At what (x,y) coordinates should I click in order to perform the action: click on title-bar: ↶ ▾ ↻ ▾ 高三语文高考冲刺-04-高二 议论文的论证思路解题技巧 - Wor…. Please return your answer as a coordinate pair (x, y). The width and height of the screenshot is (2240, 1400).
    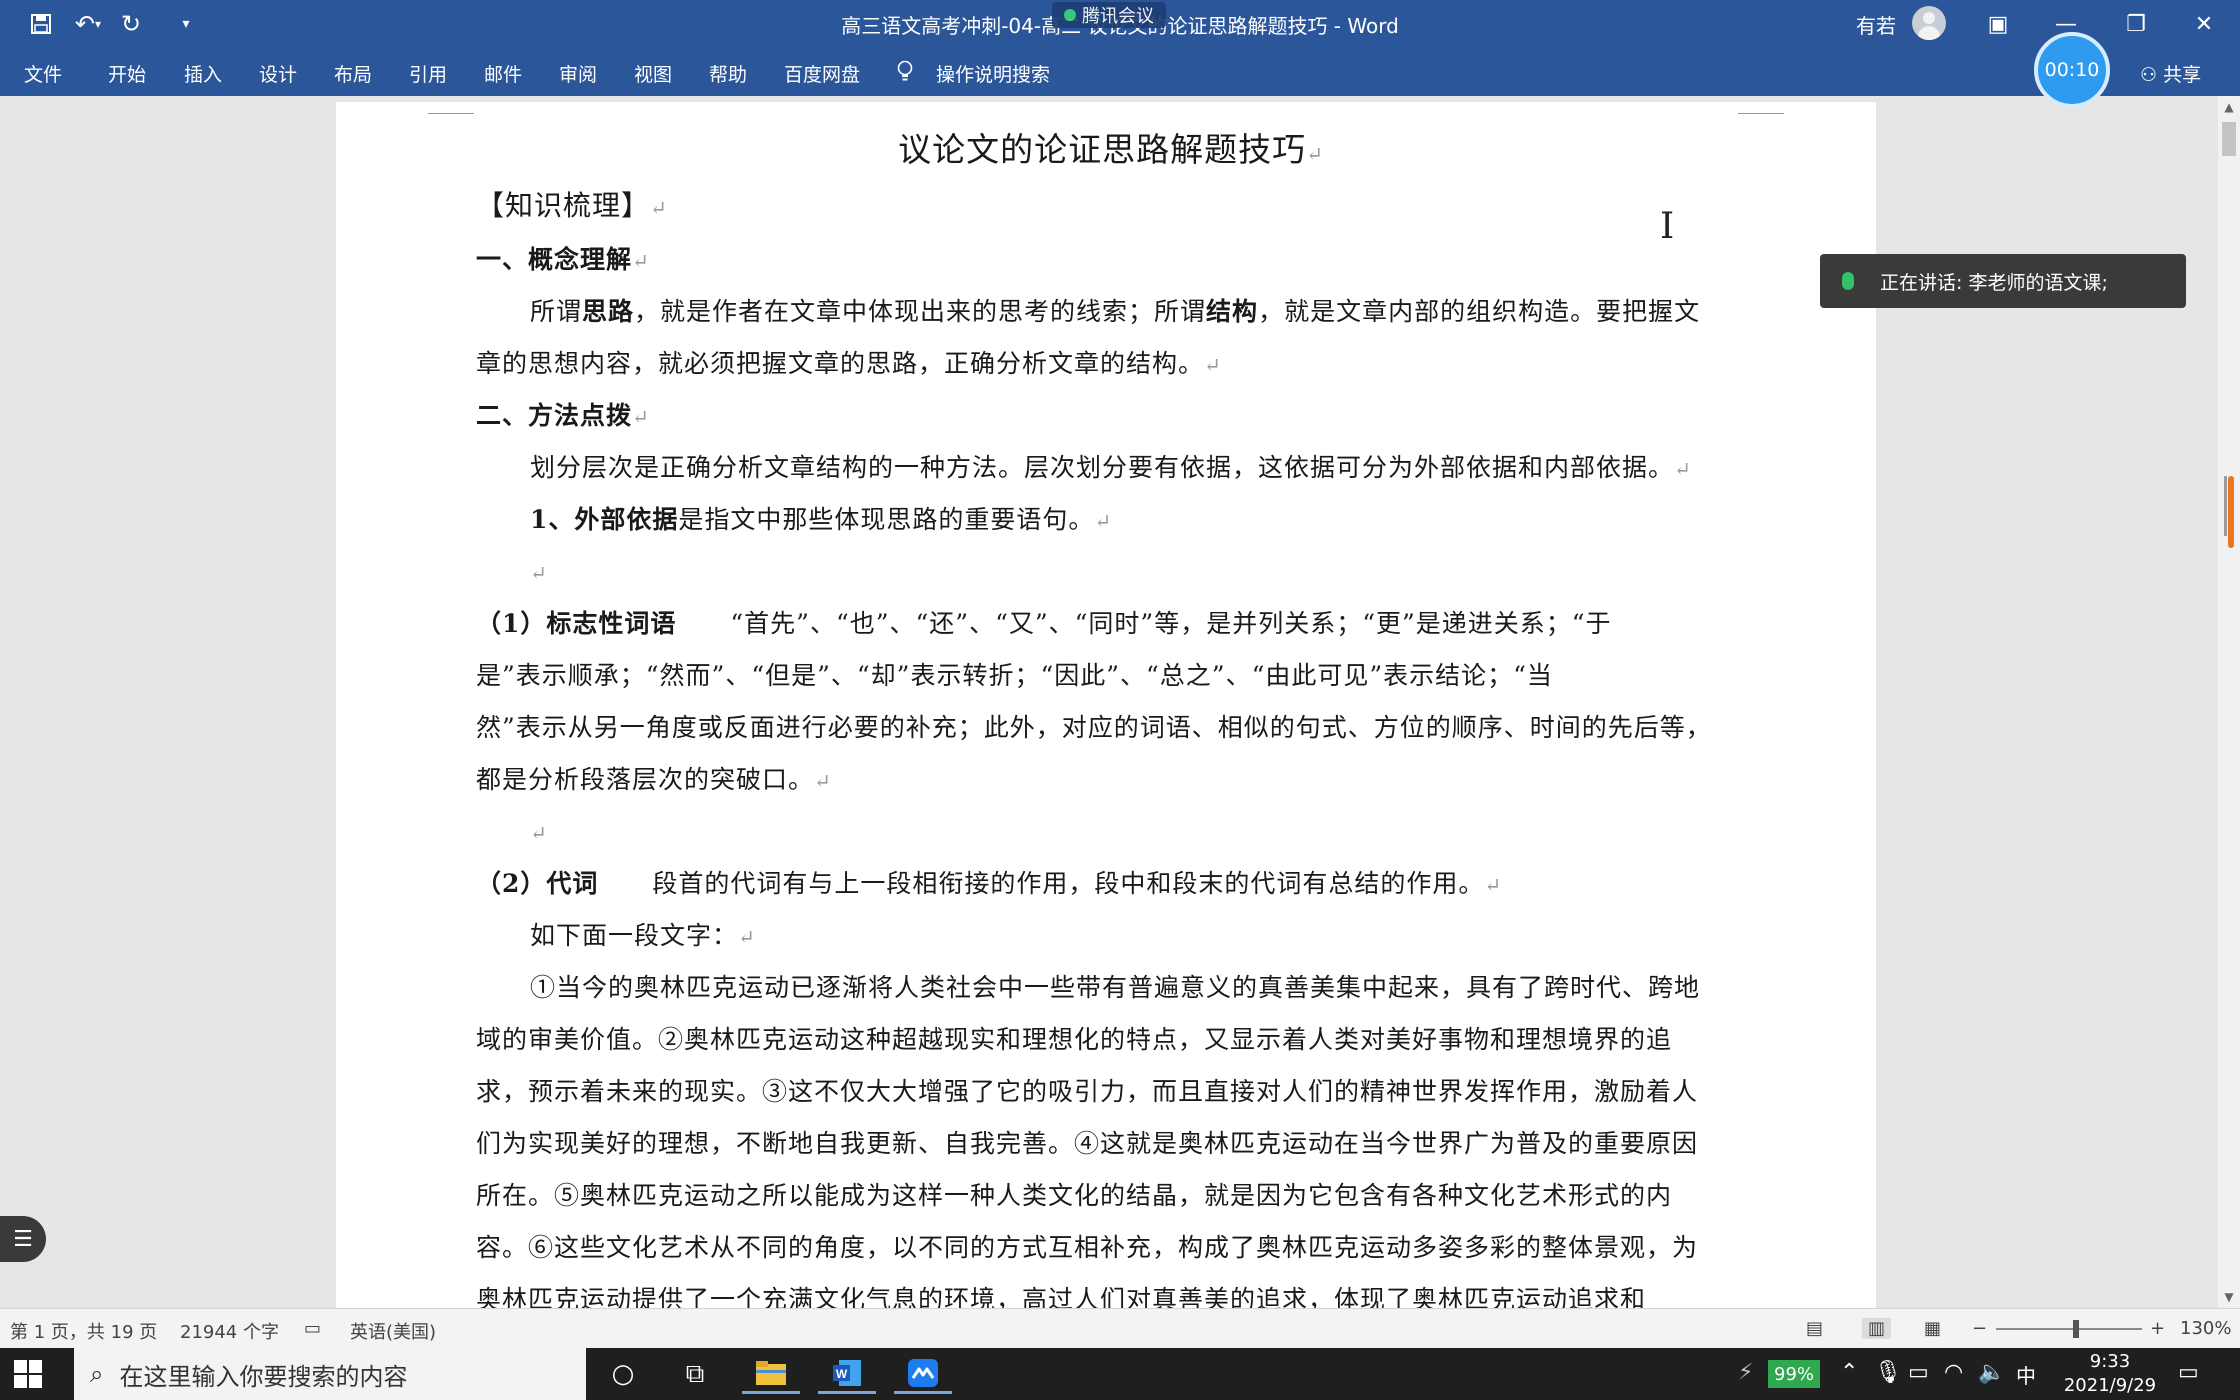
    Looking at the image, I should click on (1120, 24).